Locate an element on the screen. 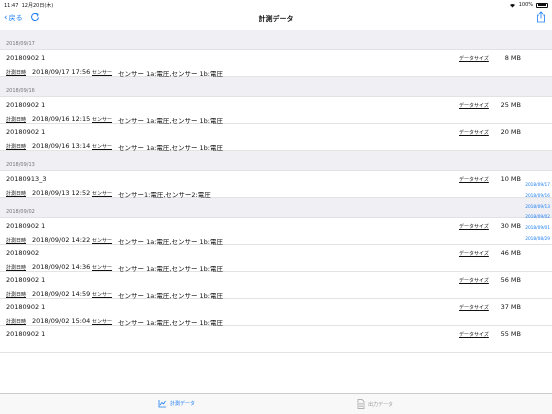 Image resolution: width=552 pixels, height=414 pixels. list-item: 20180902 1 データサイズ 55 MB is located at coordinates (276, 339).